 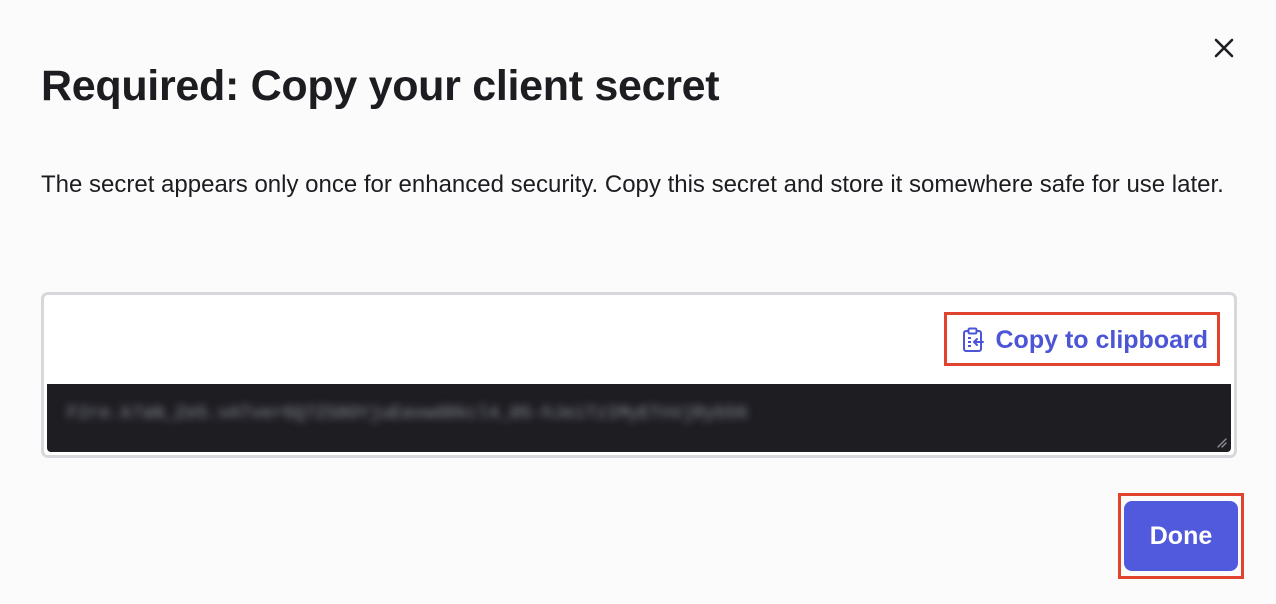 What do you see at coordinates (1082, 339) in the screenshot?
I see `copy-button-highlight` at bounding box center [1082, 339].